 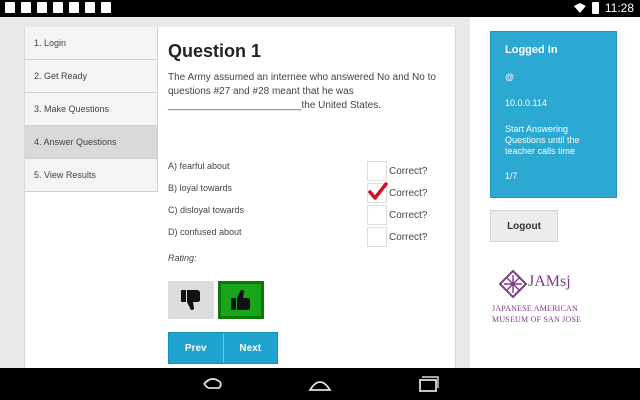 I want to click on answer-a-label: A) fearful about, so click(x=199, y=166).